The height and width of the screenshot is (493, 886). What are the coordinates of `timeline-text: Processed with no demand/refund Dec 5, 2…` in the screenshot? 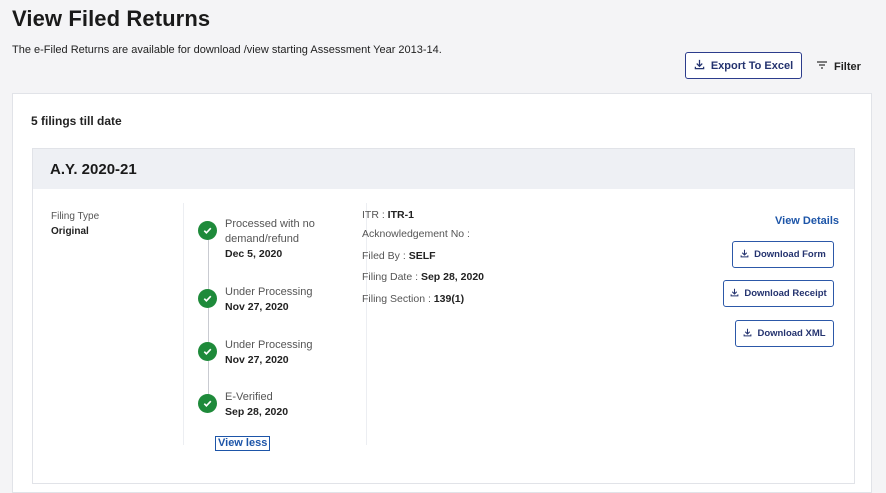 It's located at (280, 239).